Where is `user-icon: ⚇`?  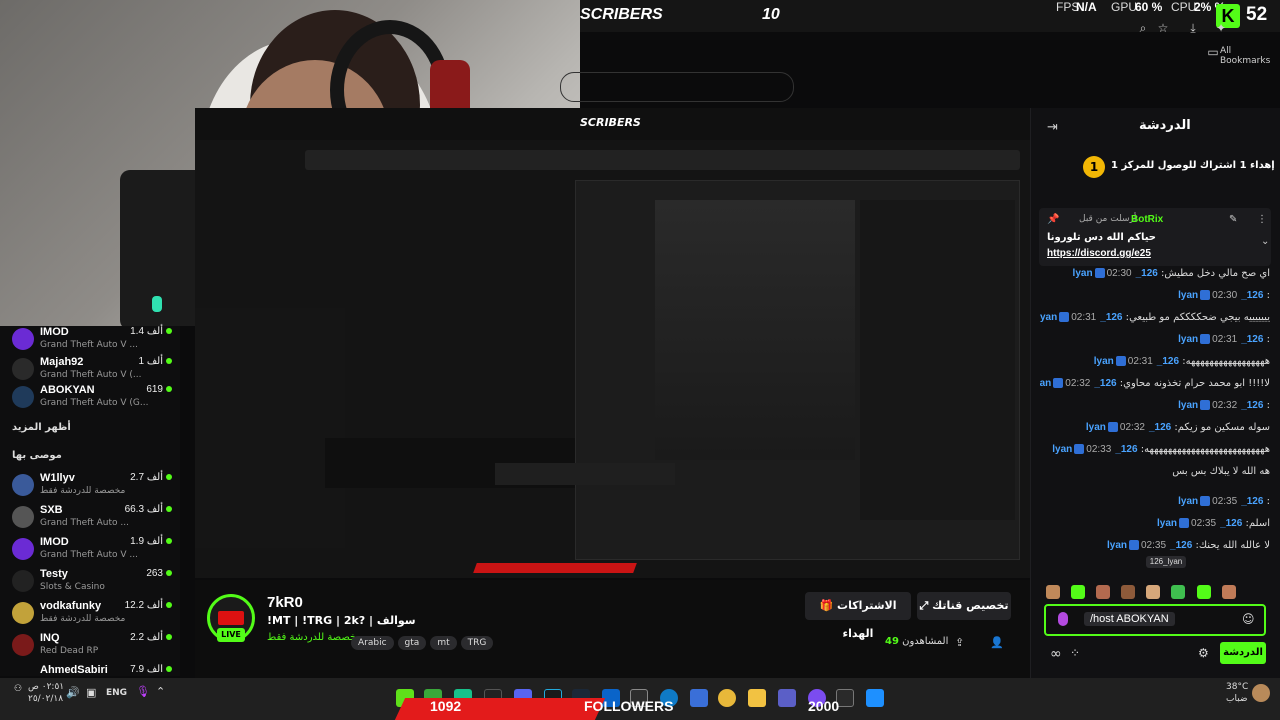
user-icon: ⚇ is located at coordinates (18, 689).